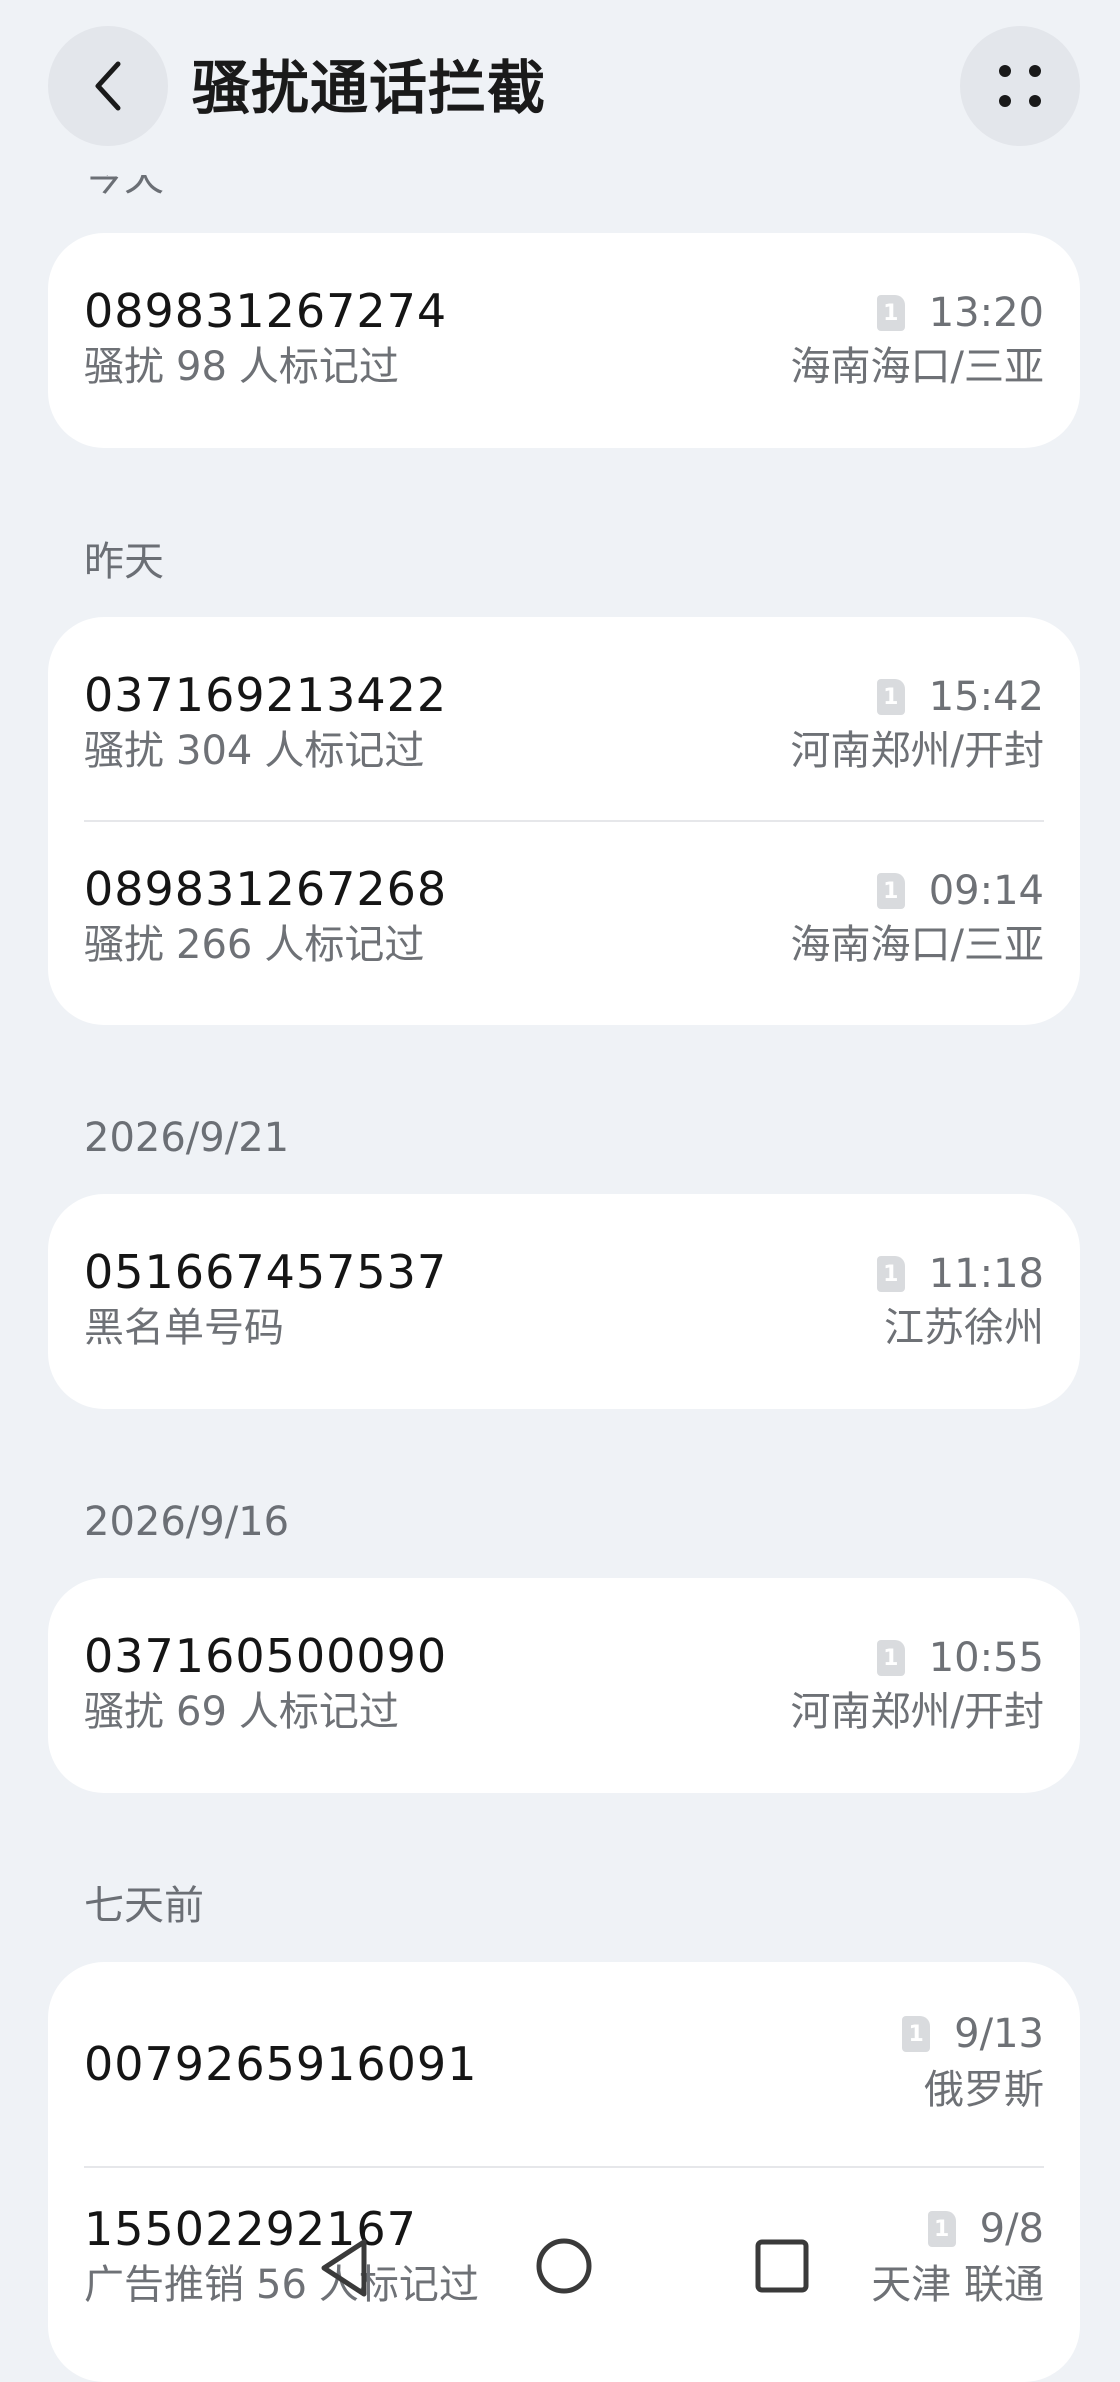 Image resolution: width=1120 pixels, height=2382 pixels. I want to click on call-time: 09:14, so click(986, 891).